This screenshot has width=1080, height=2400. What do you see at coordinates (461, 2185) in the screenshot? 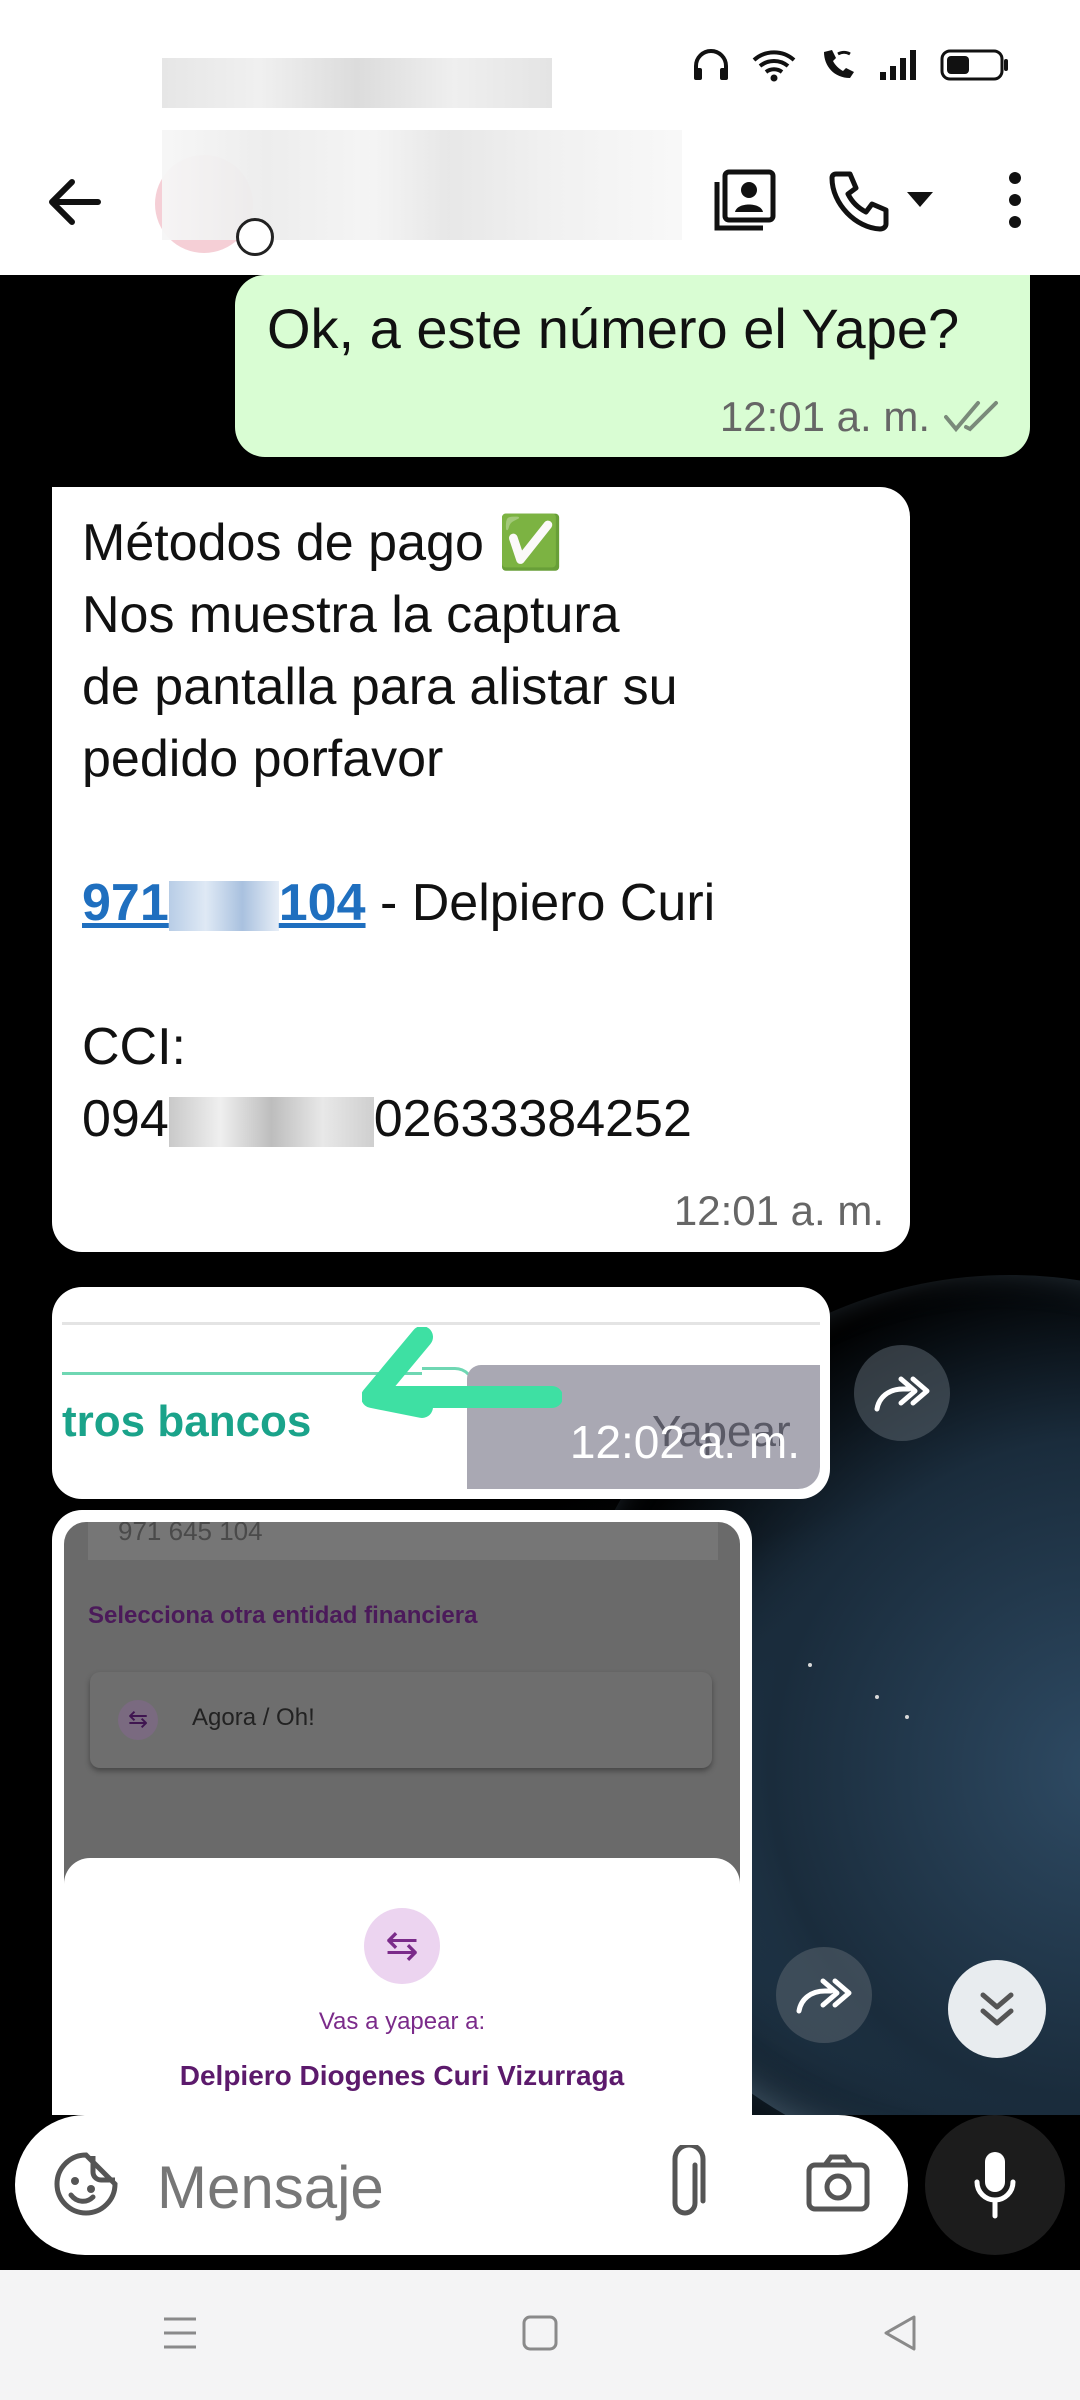
I see `message-input-pill: Mensaje` at bounding box center [461, 2185].